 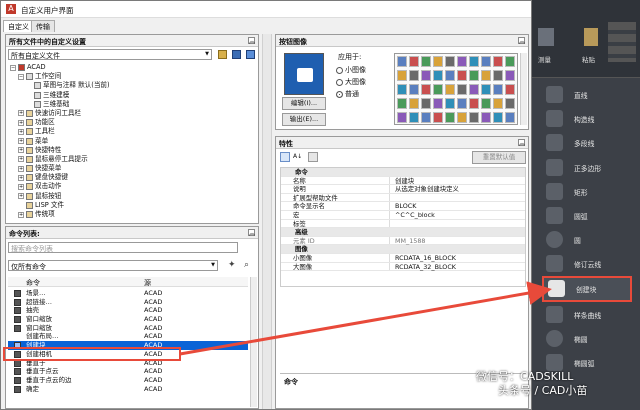 I want to click on command-row: 垂直于点云的边 ACAD, so click(x=128, y=380).